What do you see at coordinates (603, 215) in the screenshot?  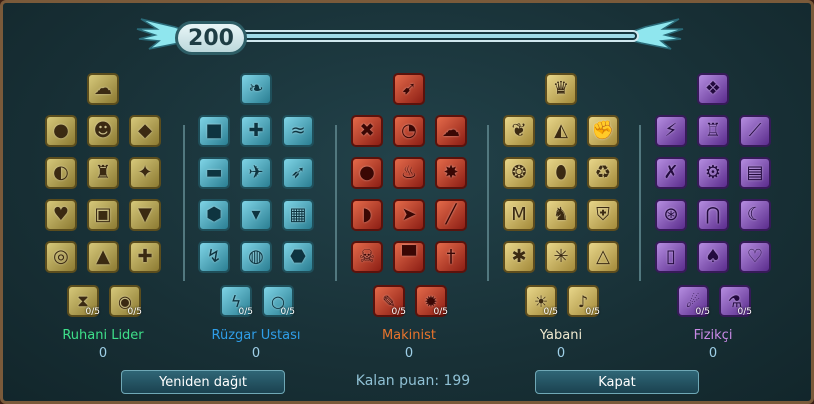 I see `armor-icon: ⛨` at bounding box center [603, 215].